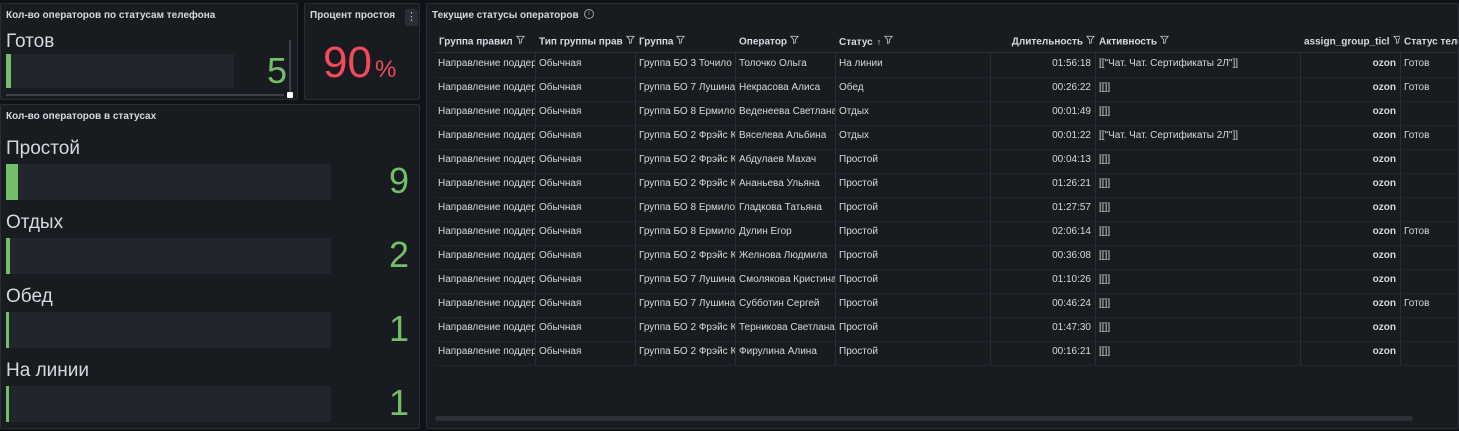  Describe the element at coordinates (476, 42) in the screenshot. I see `column-header-label: Группа правил` at that location.